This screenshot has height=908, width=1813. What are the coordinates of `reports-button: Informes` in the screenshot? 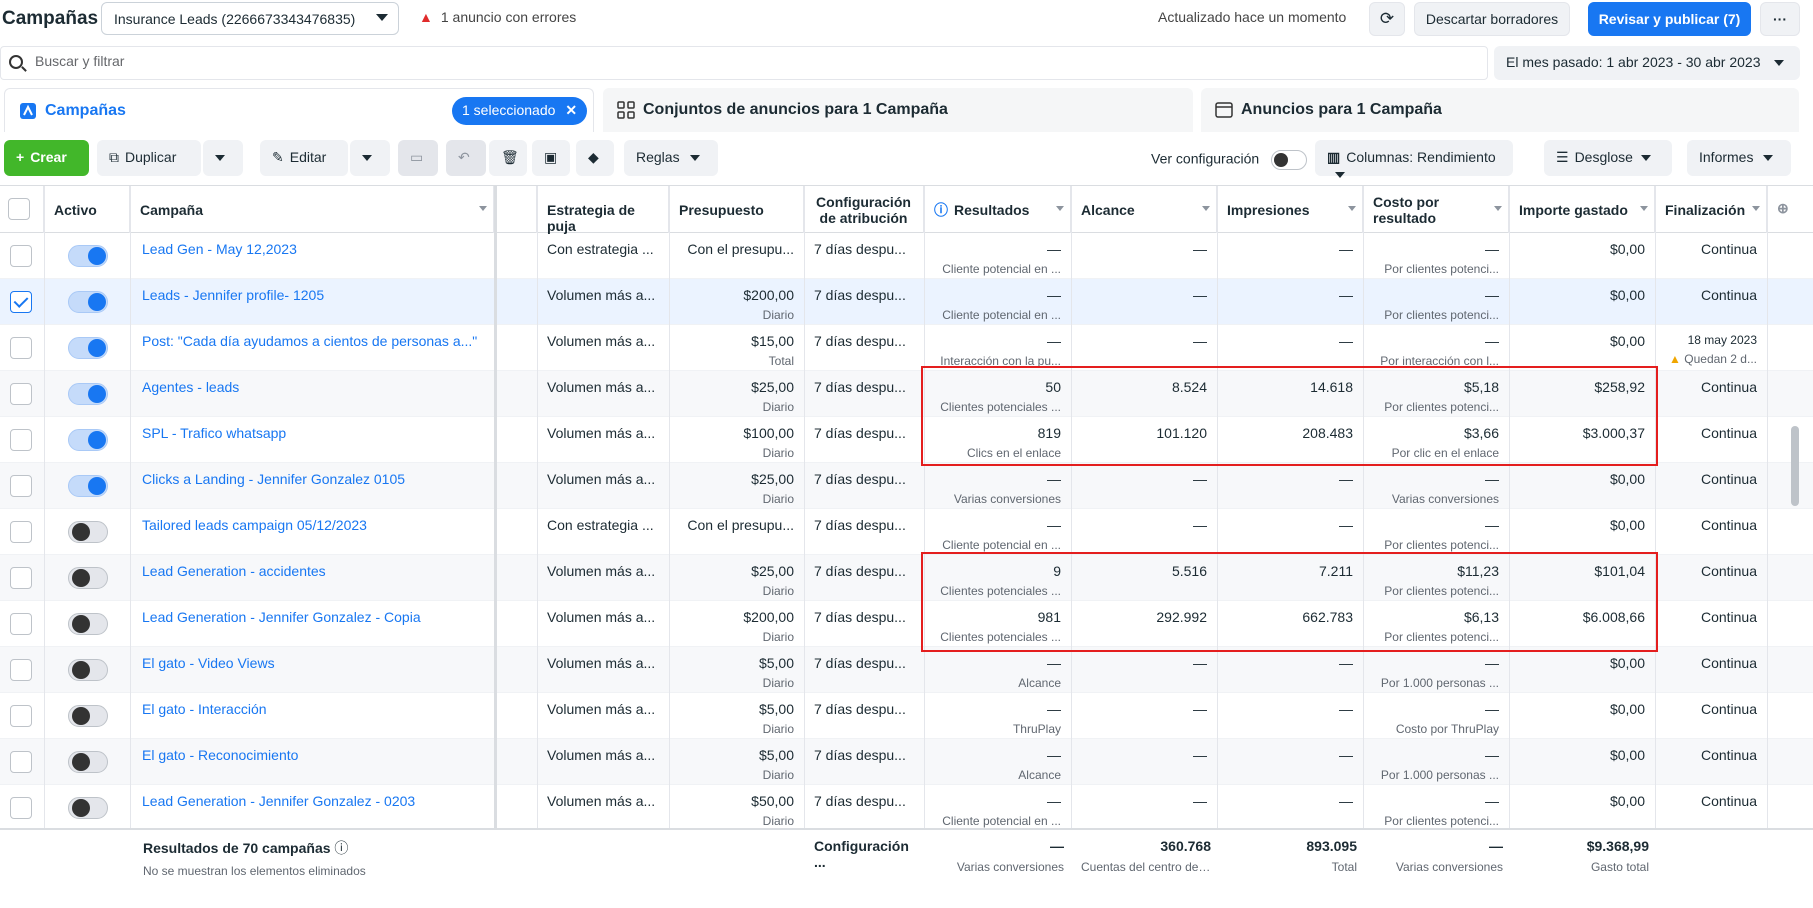 It's located at (1739, 158).